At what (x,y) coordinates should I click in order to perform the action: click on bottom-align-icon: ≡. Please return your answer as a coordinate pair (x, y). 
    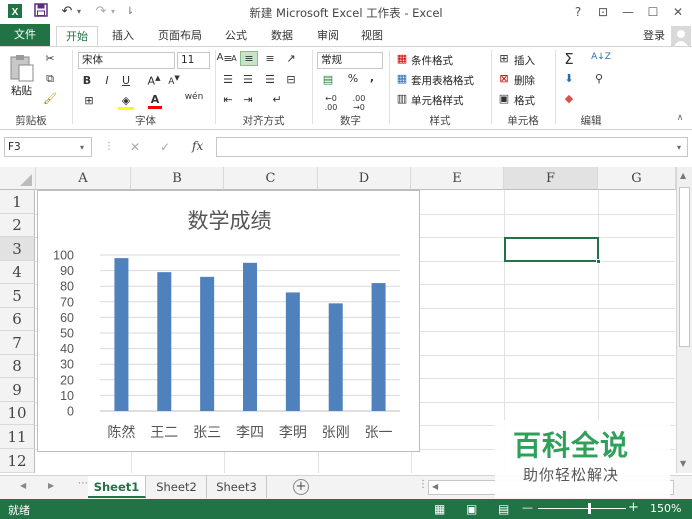
    Looking at the image, I should click on (270, 58).